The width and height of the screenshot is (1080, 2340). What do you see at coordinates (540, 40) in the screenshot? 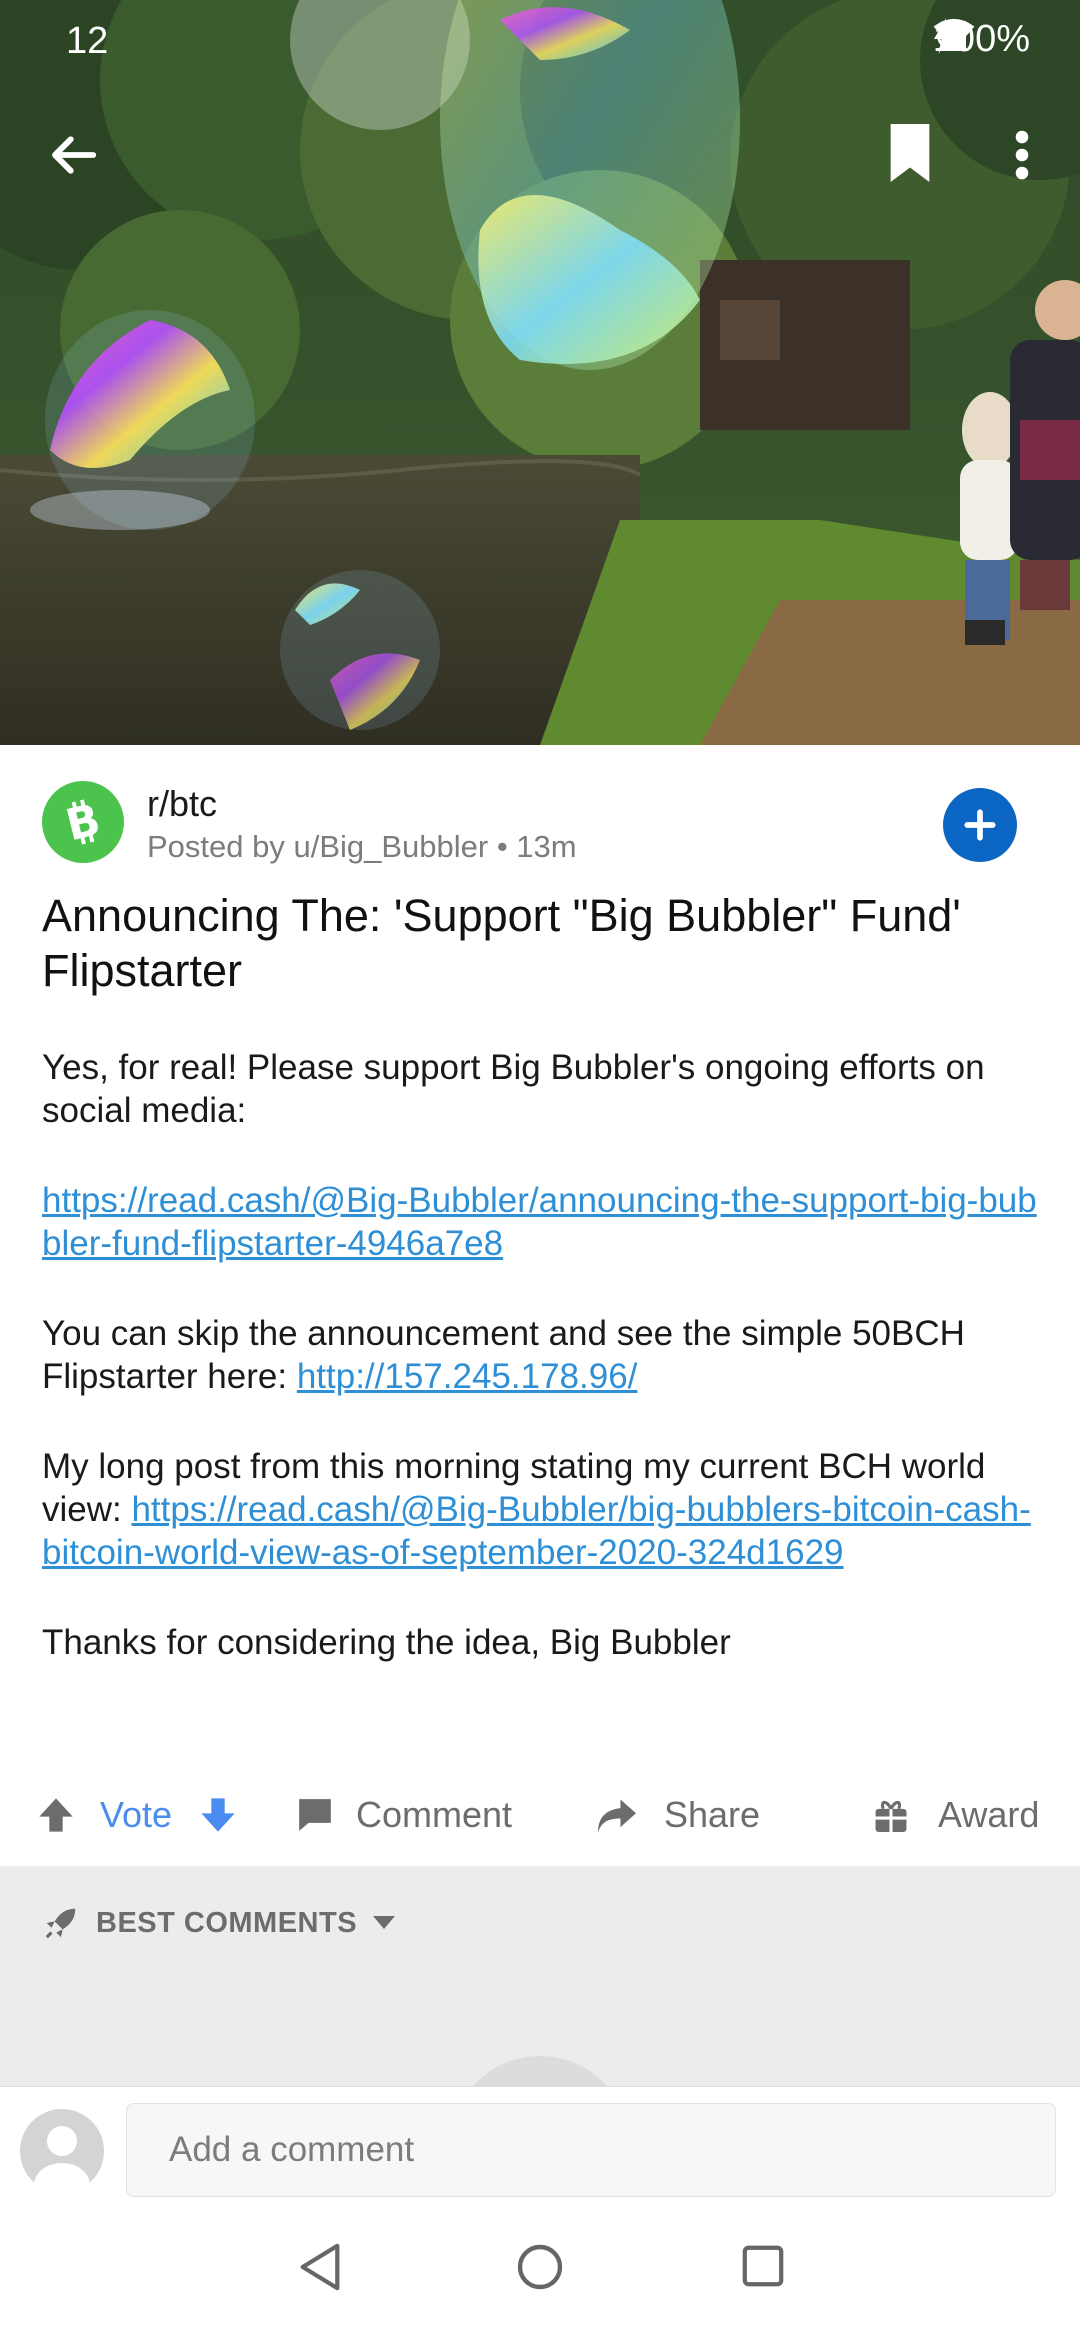
I see `status-bar: 12 100%` at bounding box center [540, 40].